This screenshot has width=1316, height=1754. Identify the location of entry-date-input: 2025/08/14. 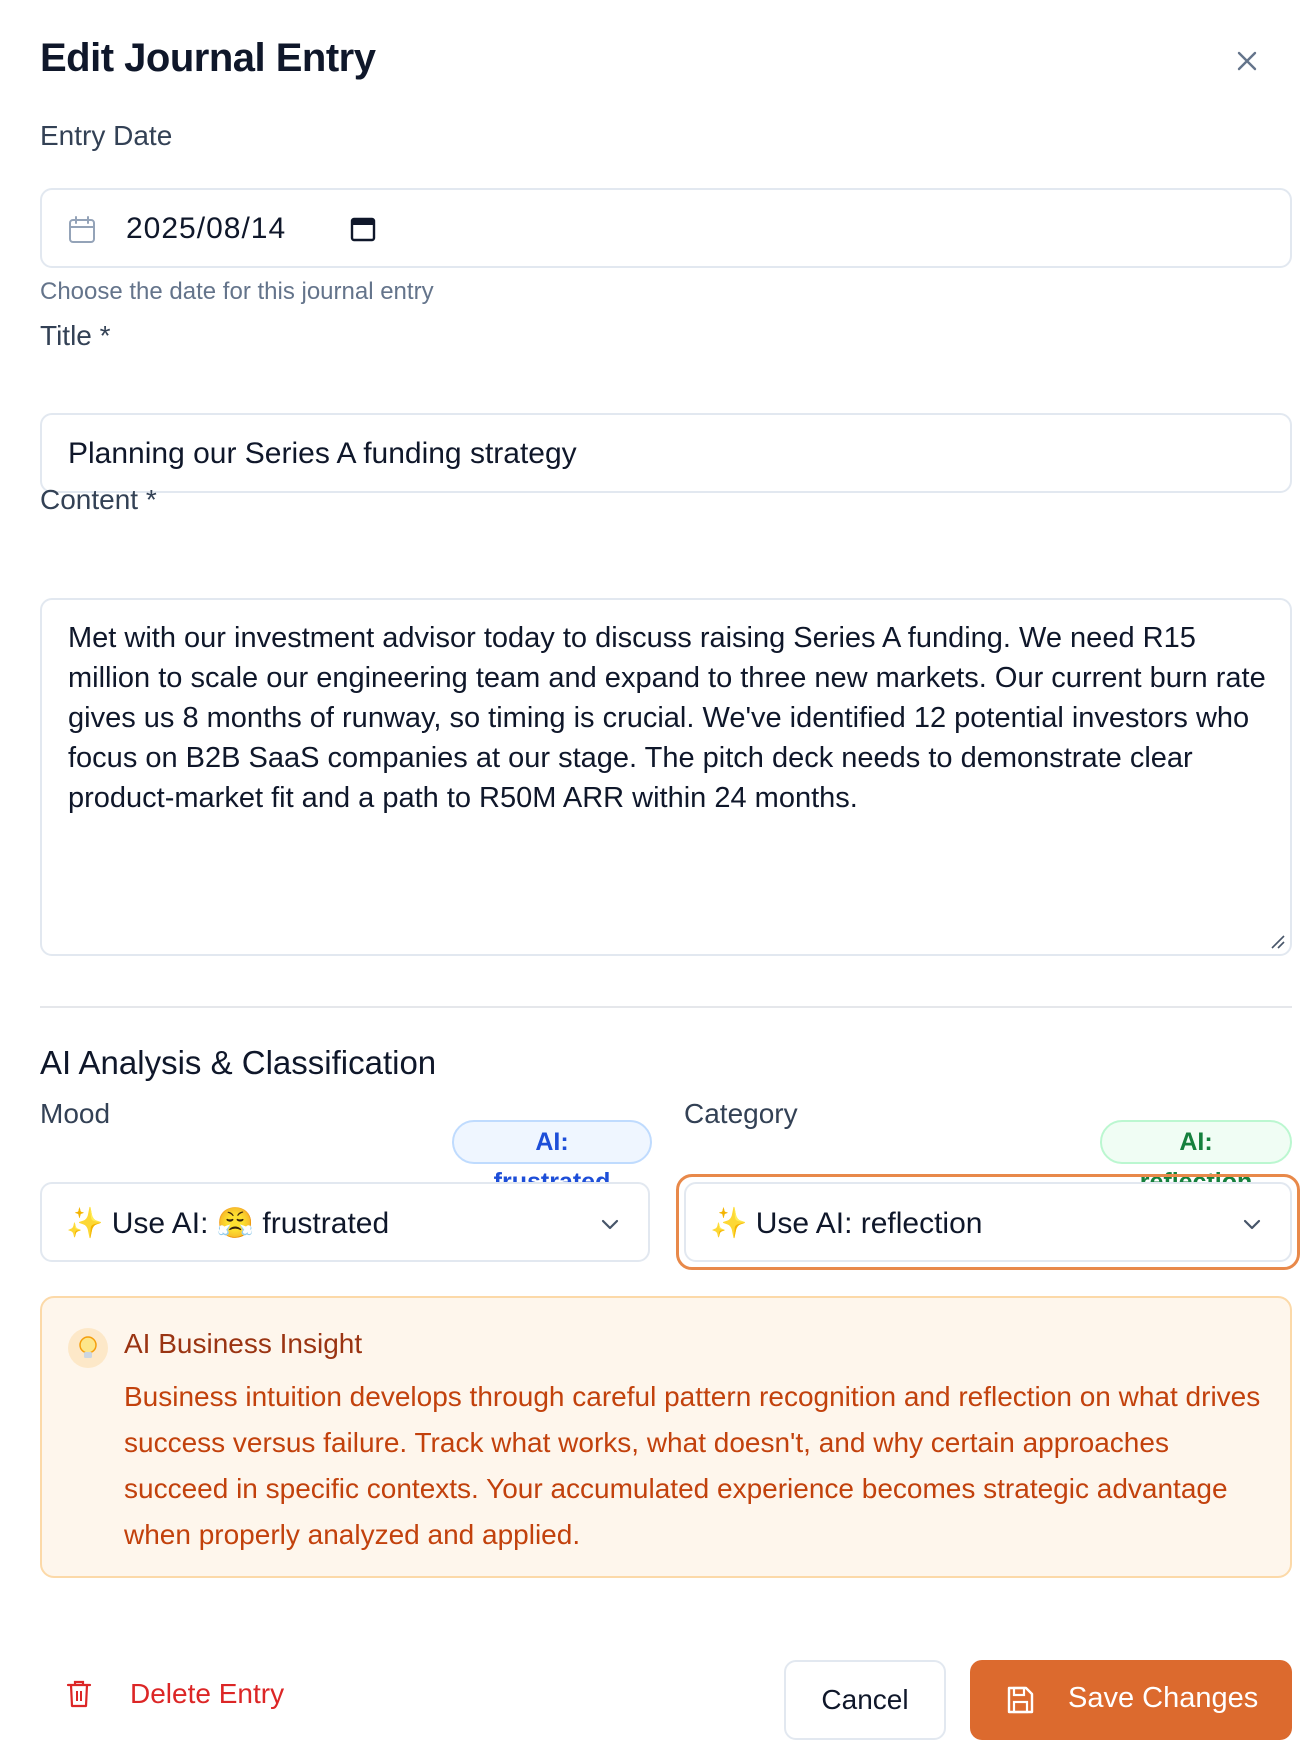
(666, 228).